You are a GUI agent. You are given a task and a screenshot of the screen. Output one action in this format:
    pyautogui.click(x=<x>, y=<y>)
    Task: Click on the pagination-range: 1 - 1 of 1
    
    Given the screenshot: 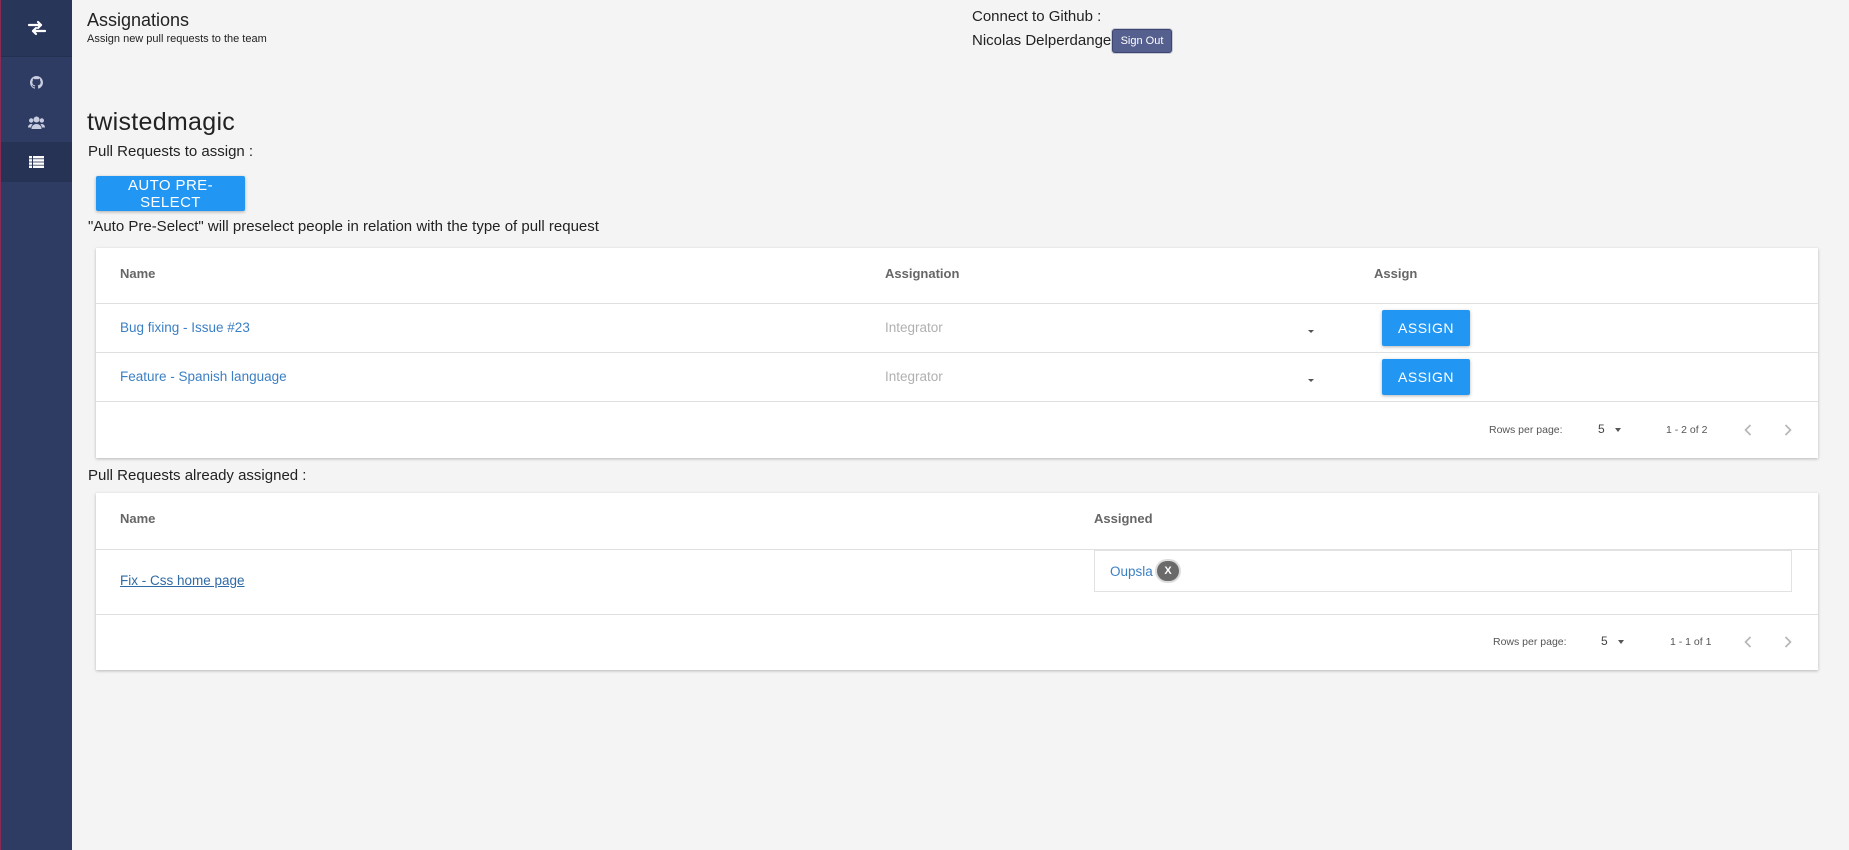 What is the action you would take?
    pyautogui.click(x=1691, y=642)
    